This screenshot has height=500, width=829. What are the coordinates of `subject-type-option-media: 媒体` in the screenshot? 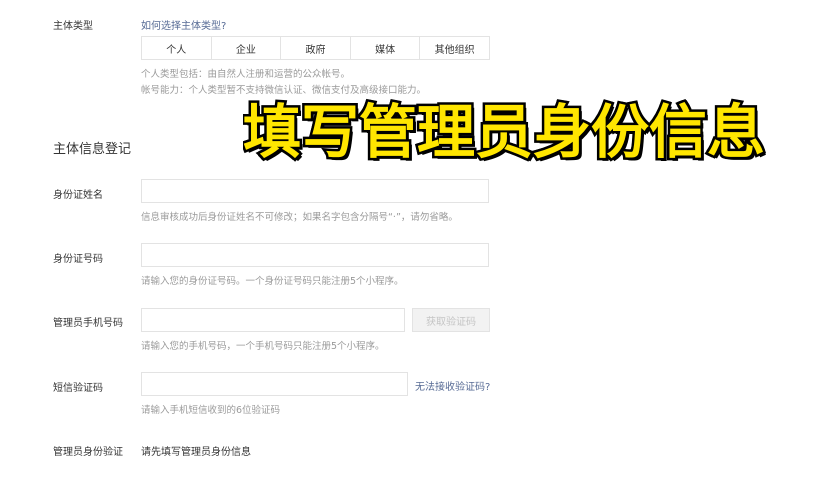 It's located at (386, 48).